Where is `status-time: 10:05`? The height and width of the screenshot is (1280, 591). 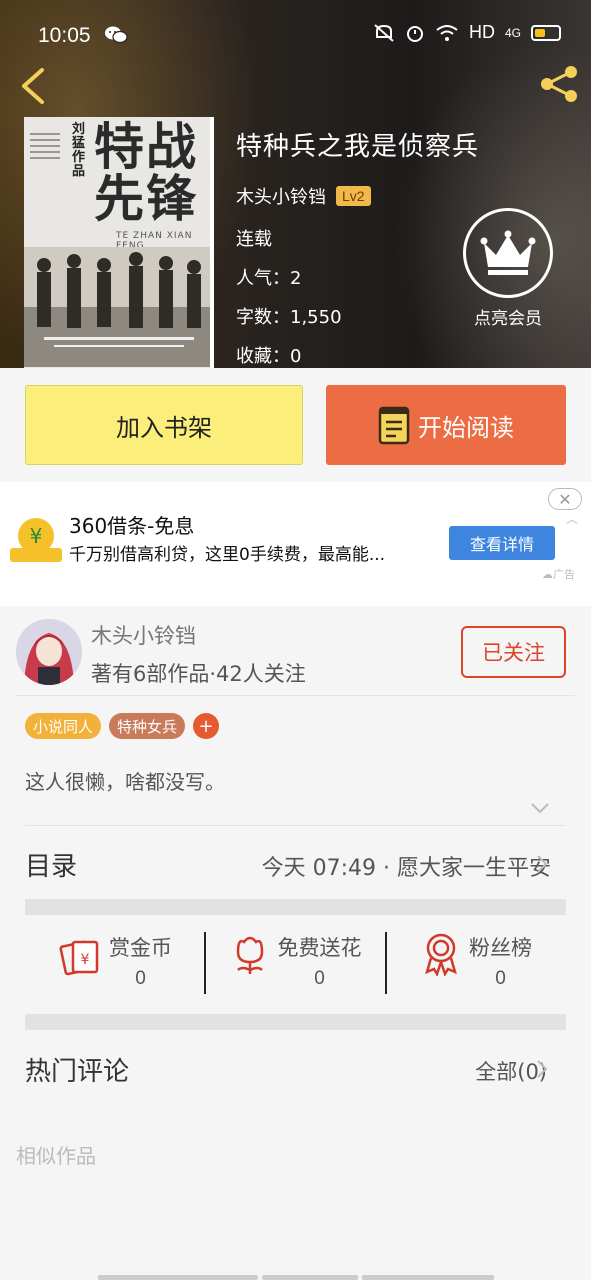 status-time: 10:05 is located at coordinates (64, 35).